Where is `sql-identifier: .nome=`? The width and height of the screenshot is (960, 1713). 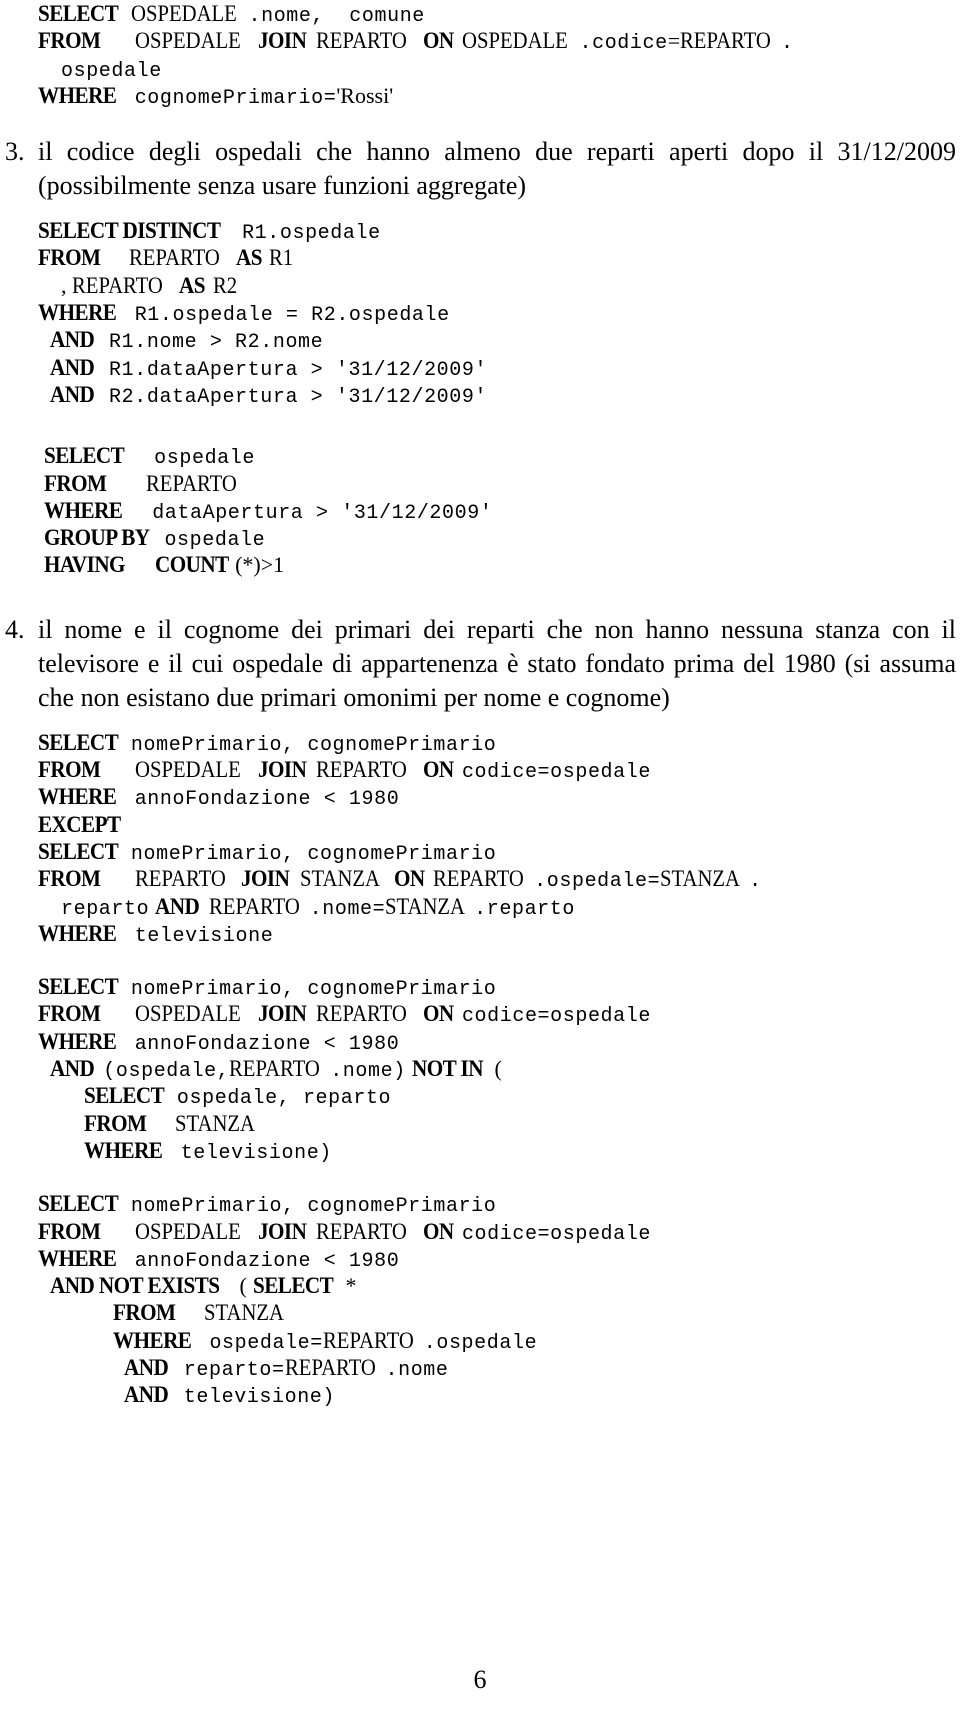 sql-identifier: .nome= is located at coordinates (347, 909).